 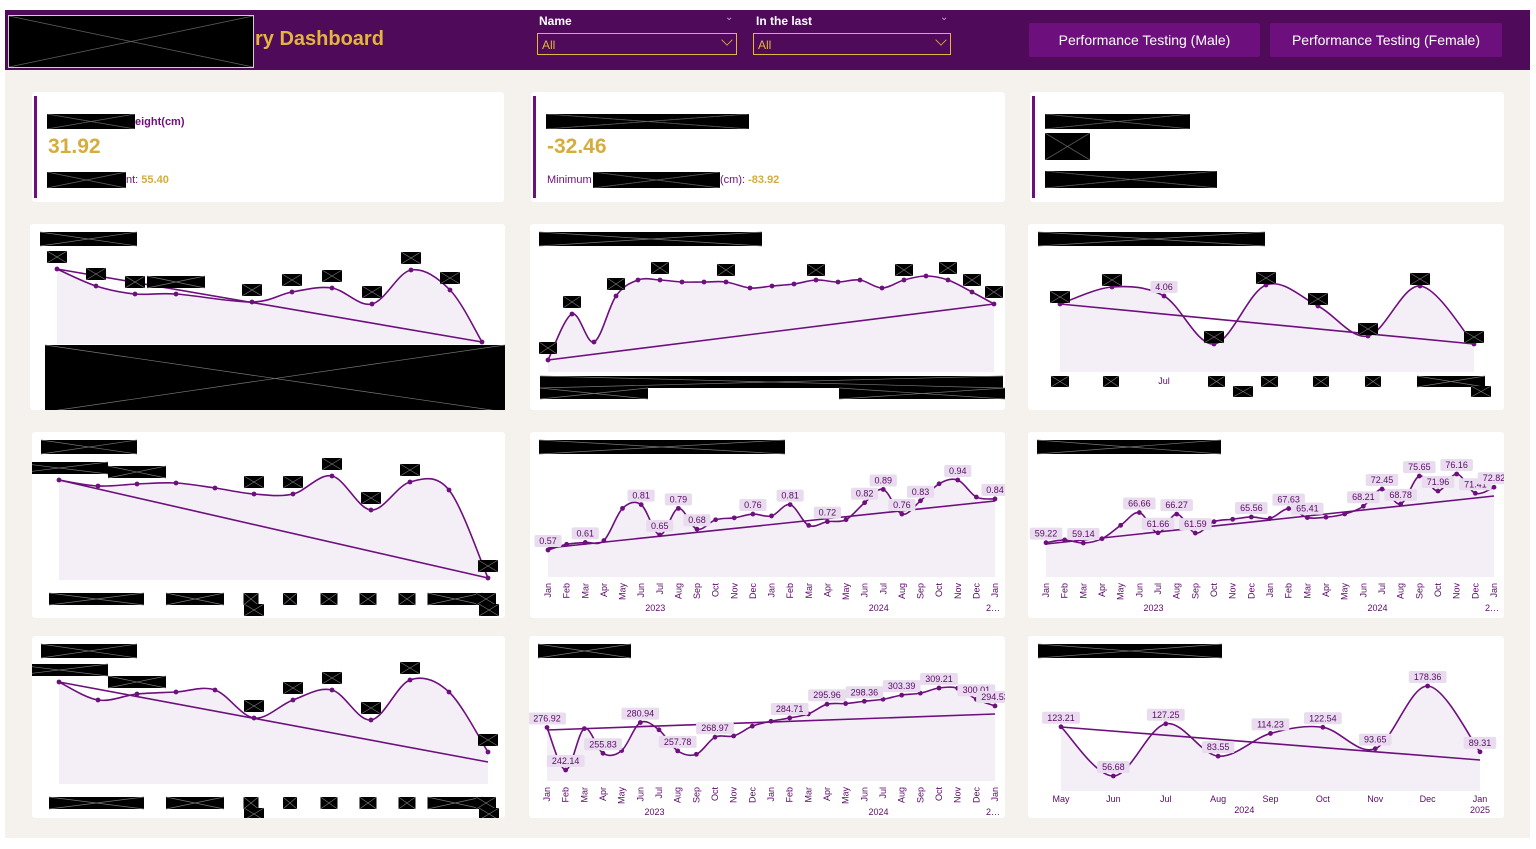 What do you see at coordinates (549, 45) in the screenshot?
I see `name-filter-value: All` at bounding box center [549, 45].